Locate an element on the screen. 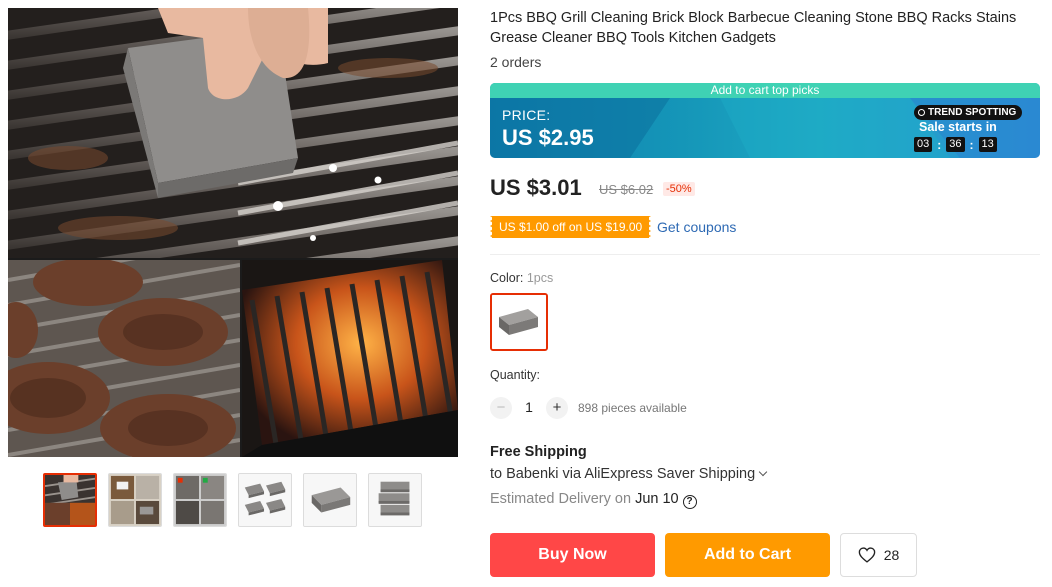 Image resolution: width=1052 pixels, height=587 pixels. buy-now-button: Buy Now is located at coordinates (572, 555).